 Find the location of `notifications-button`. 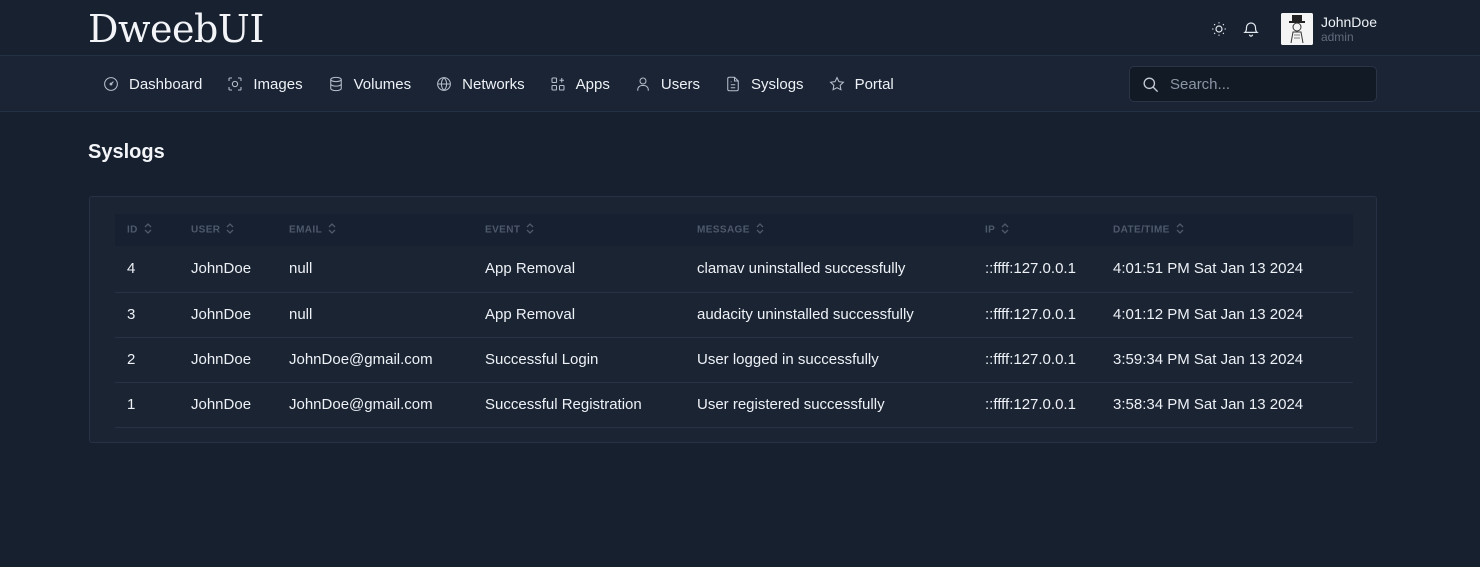

notifications-button is located at coordinates (1251, 29).